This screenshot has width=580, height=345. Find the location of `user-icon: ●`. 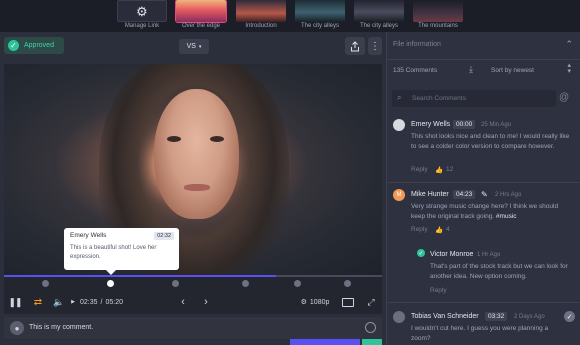

user-icon: ● is located at coordinates (17, 328).